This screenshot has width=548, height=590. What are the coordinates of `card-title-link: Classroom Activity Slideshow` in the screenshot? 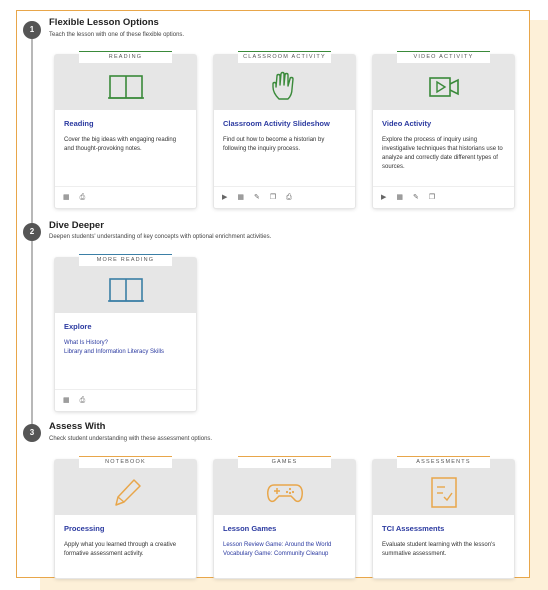 It's located at (284, 123).